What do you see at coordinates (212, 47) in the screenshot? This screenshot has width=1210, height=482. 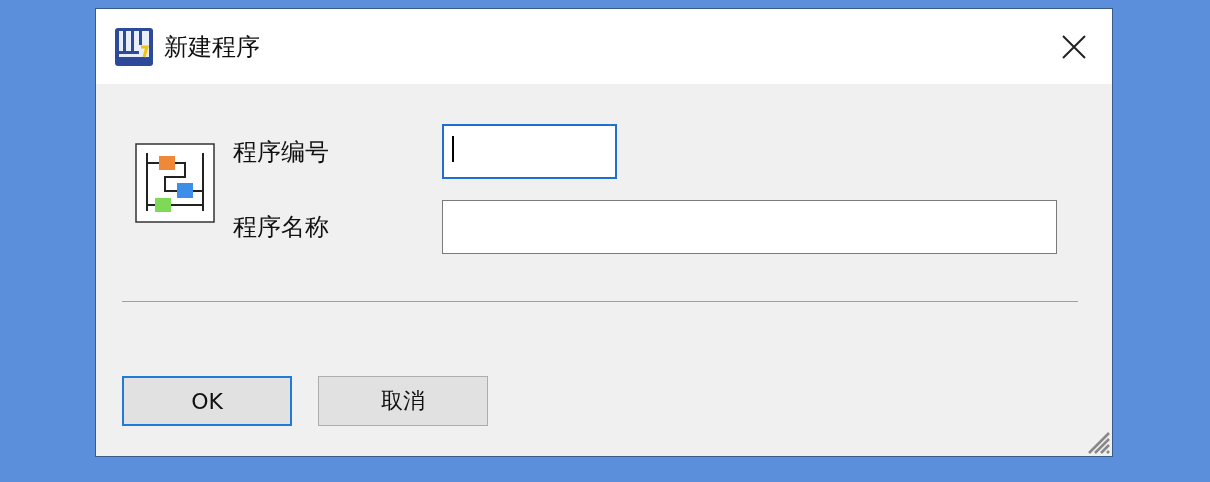 I see `window-title: 新建程序` at bounding box center [212, 47].